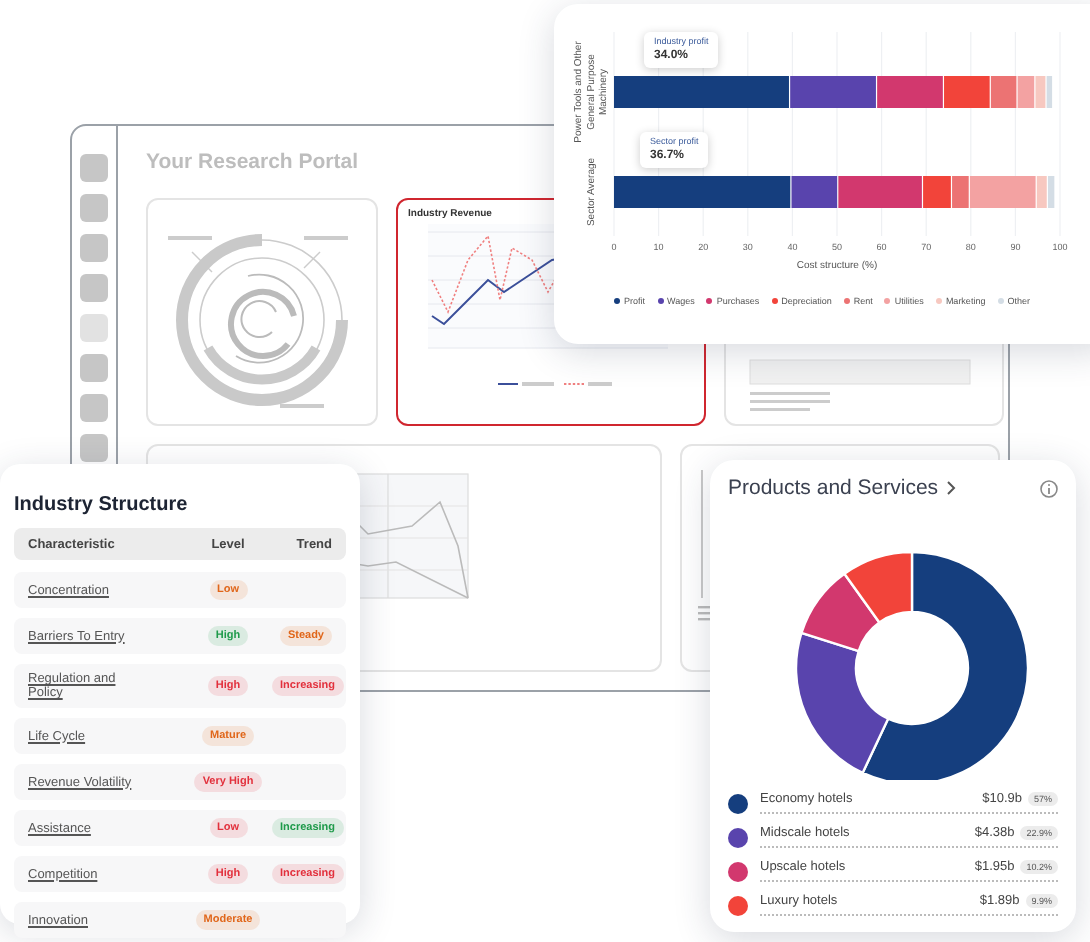  Describe the element at coordinates (252, 164) in the screenshot. I see `portal-title: Your Research Portal` at that location.